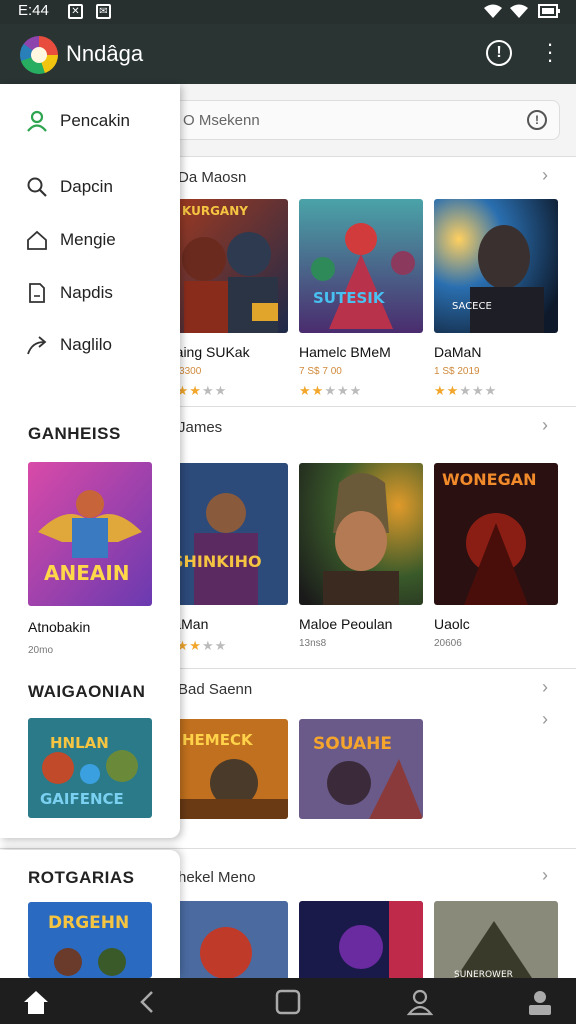 The height and width of the screenshot is (1024, 576). I want to click on search-icon, so click(37, 187).